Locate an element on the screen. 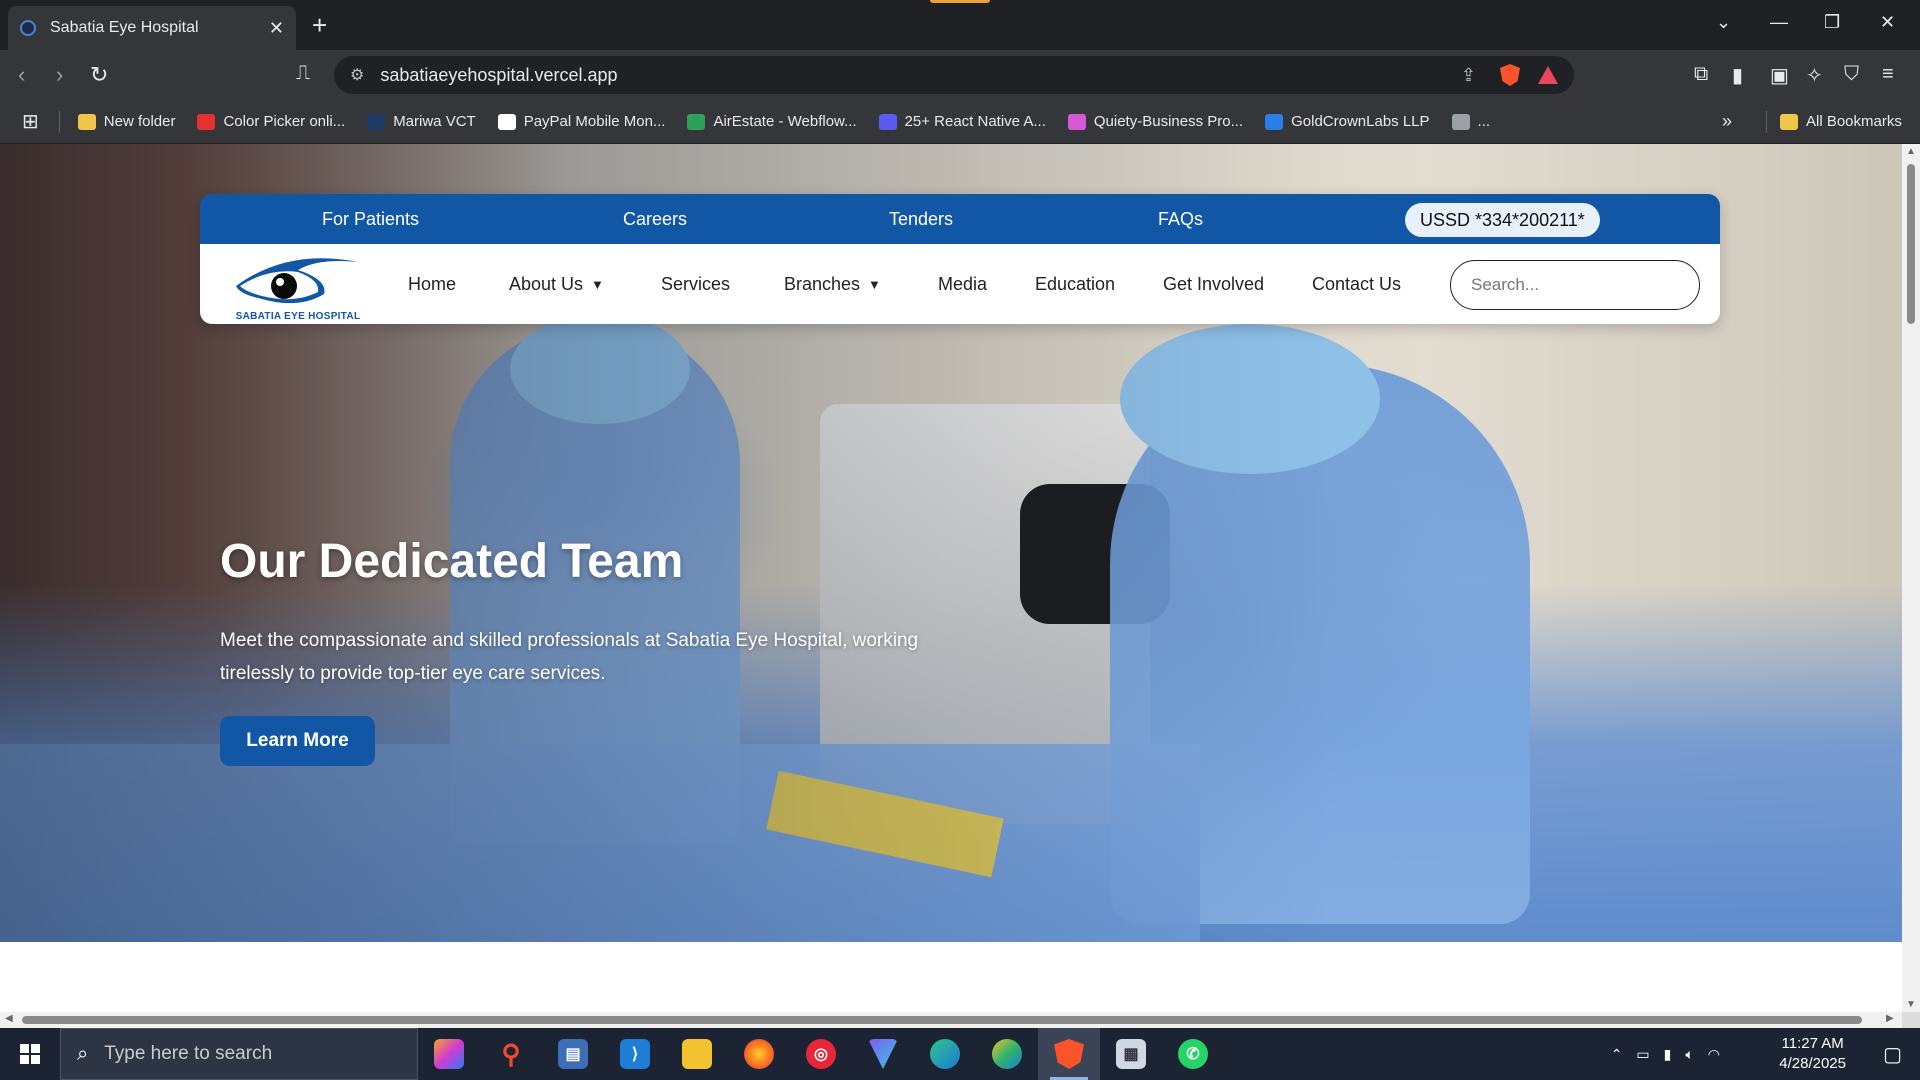 This screenshot has width=1920, height=1080. scroll-right-icon: ▶ is located at coordinates (1890, 1018).